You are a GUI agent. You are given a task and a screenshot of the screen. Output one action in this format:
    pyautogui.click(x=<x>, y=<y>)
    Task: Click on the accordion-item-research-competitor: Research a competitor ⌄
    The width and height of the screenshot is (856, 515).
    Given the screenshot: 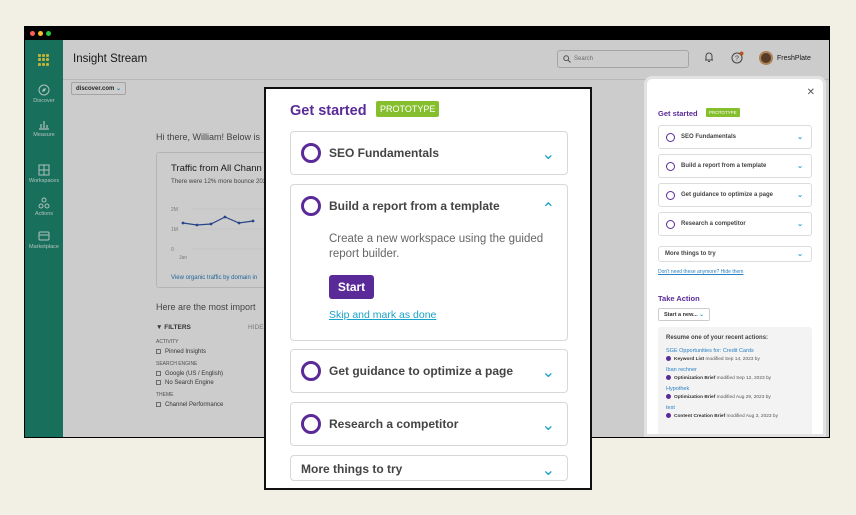 What is the action you would take?
    pyautogui.click(x=429, y=424)
    